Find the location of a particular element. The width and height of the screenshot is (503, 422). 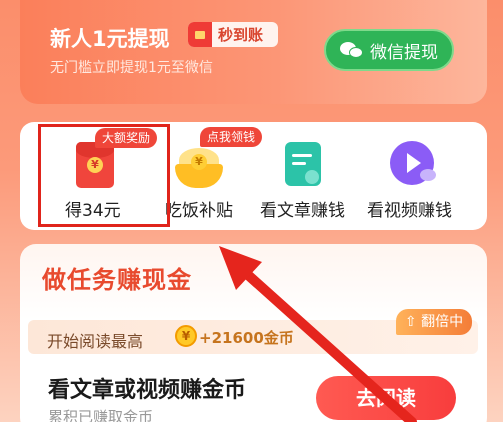

double-badge: ⇧ 翻倍中 is located at coordinates (434, 322).